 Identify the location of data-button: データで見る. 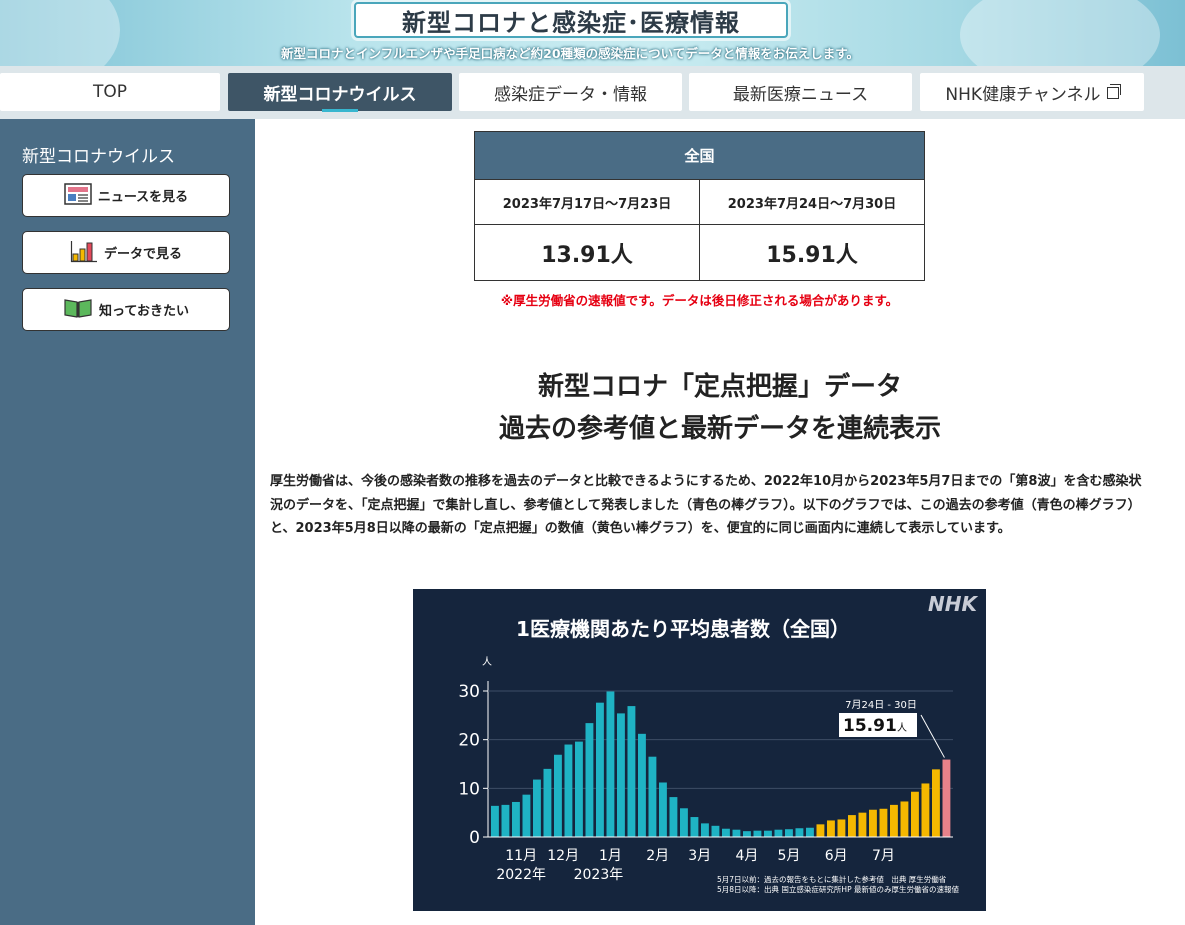
(126, 252).